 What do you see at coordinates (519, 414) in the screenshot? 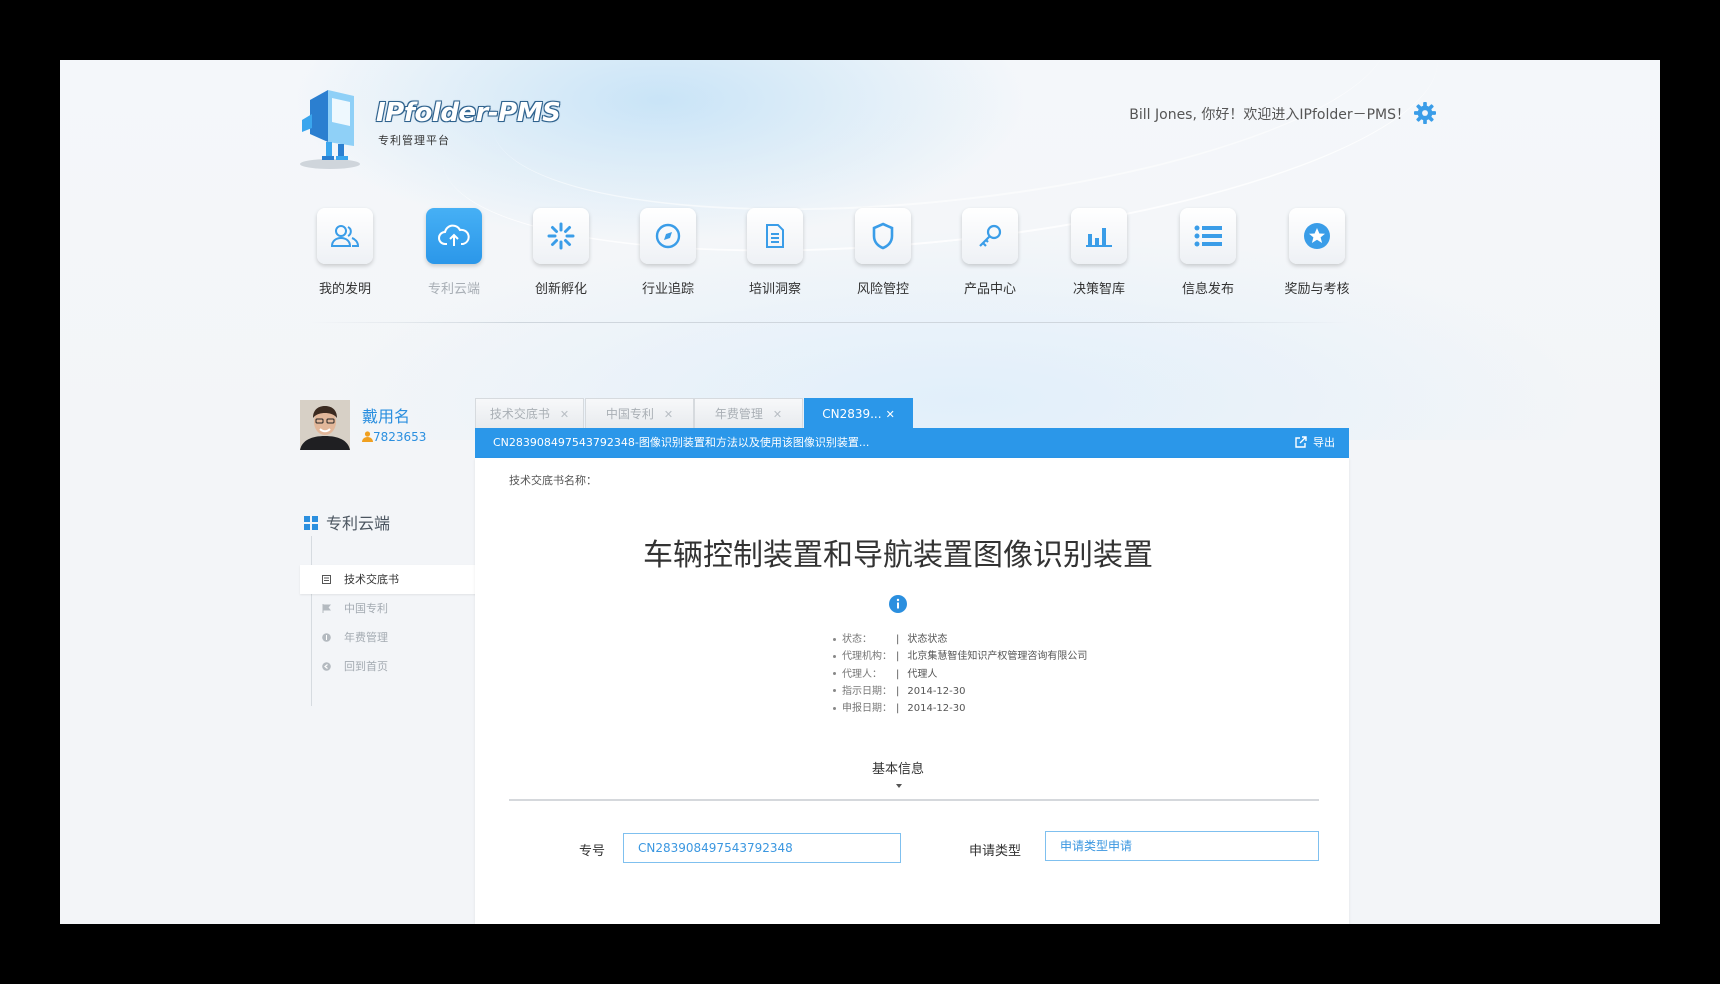
I see `tab-label: 技术交底书` at bounding box center [519, 414].